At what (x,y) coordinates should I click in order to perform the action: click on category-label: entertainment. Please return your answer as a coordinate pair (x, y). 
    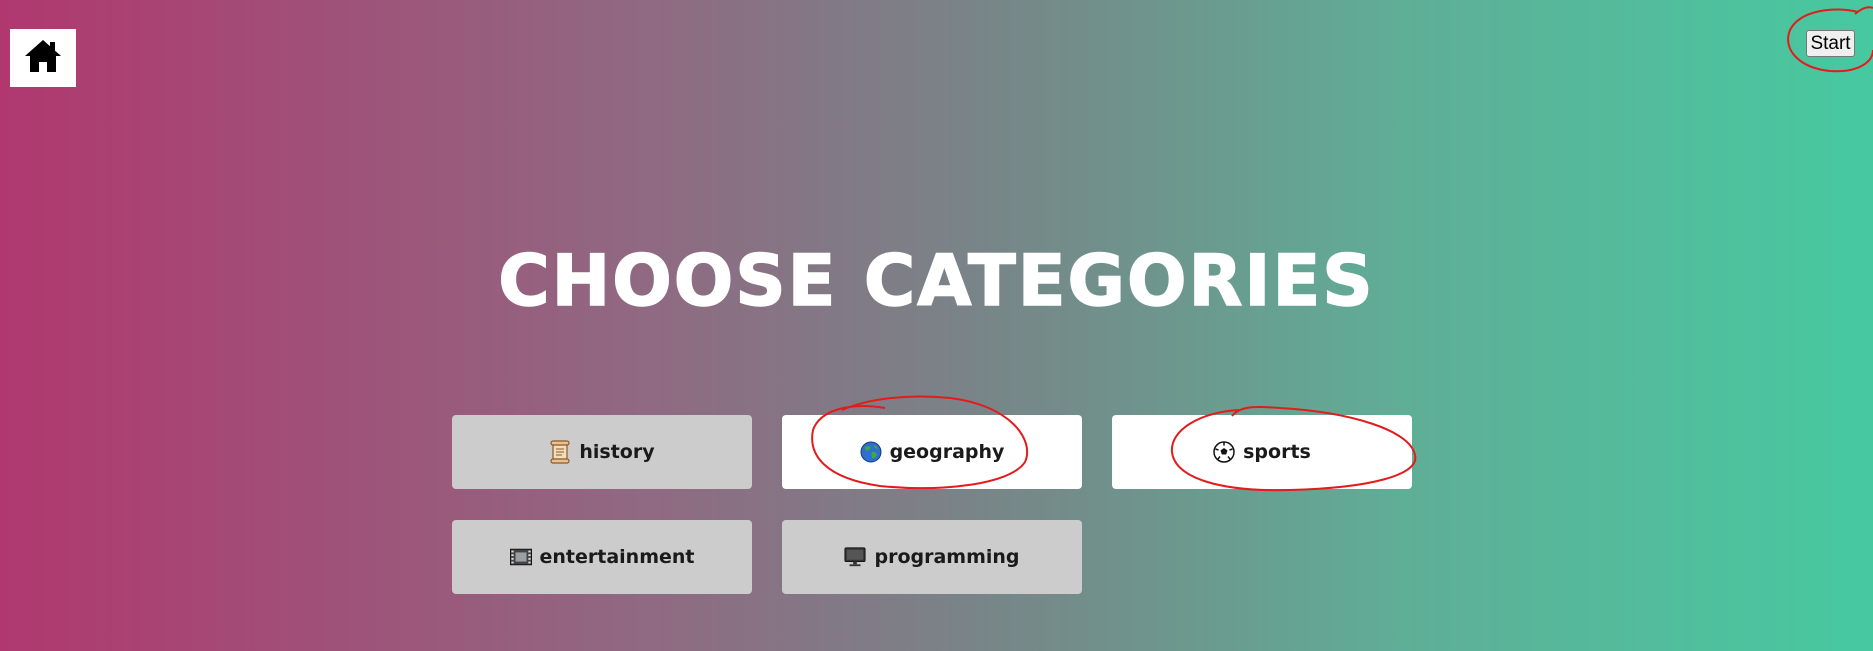
    Looking at the image, I should click on (617, 557).